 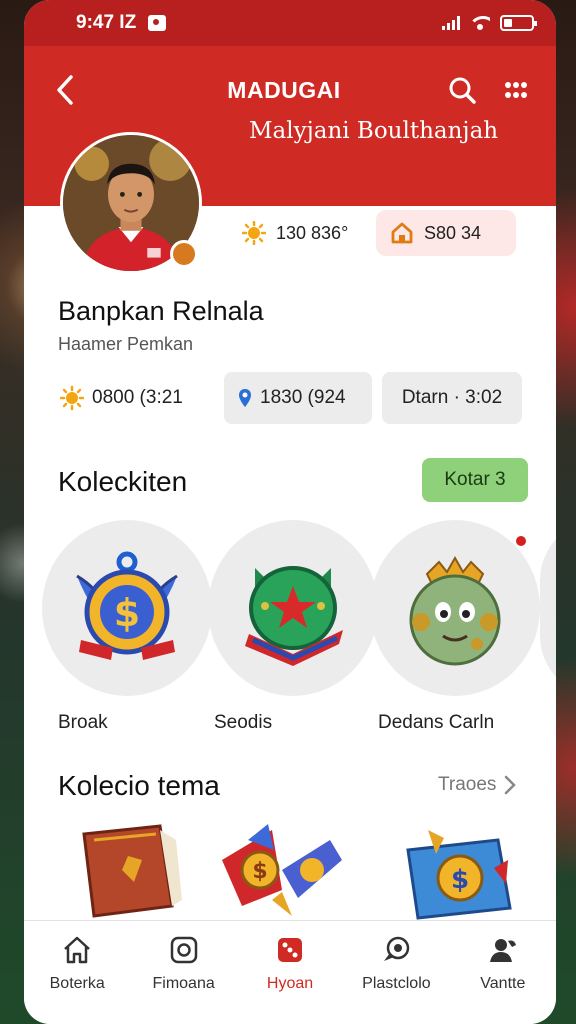 I want to click on tab-label: Boterka, so click(x=77, y=983).